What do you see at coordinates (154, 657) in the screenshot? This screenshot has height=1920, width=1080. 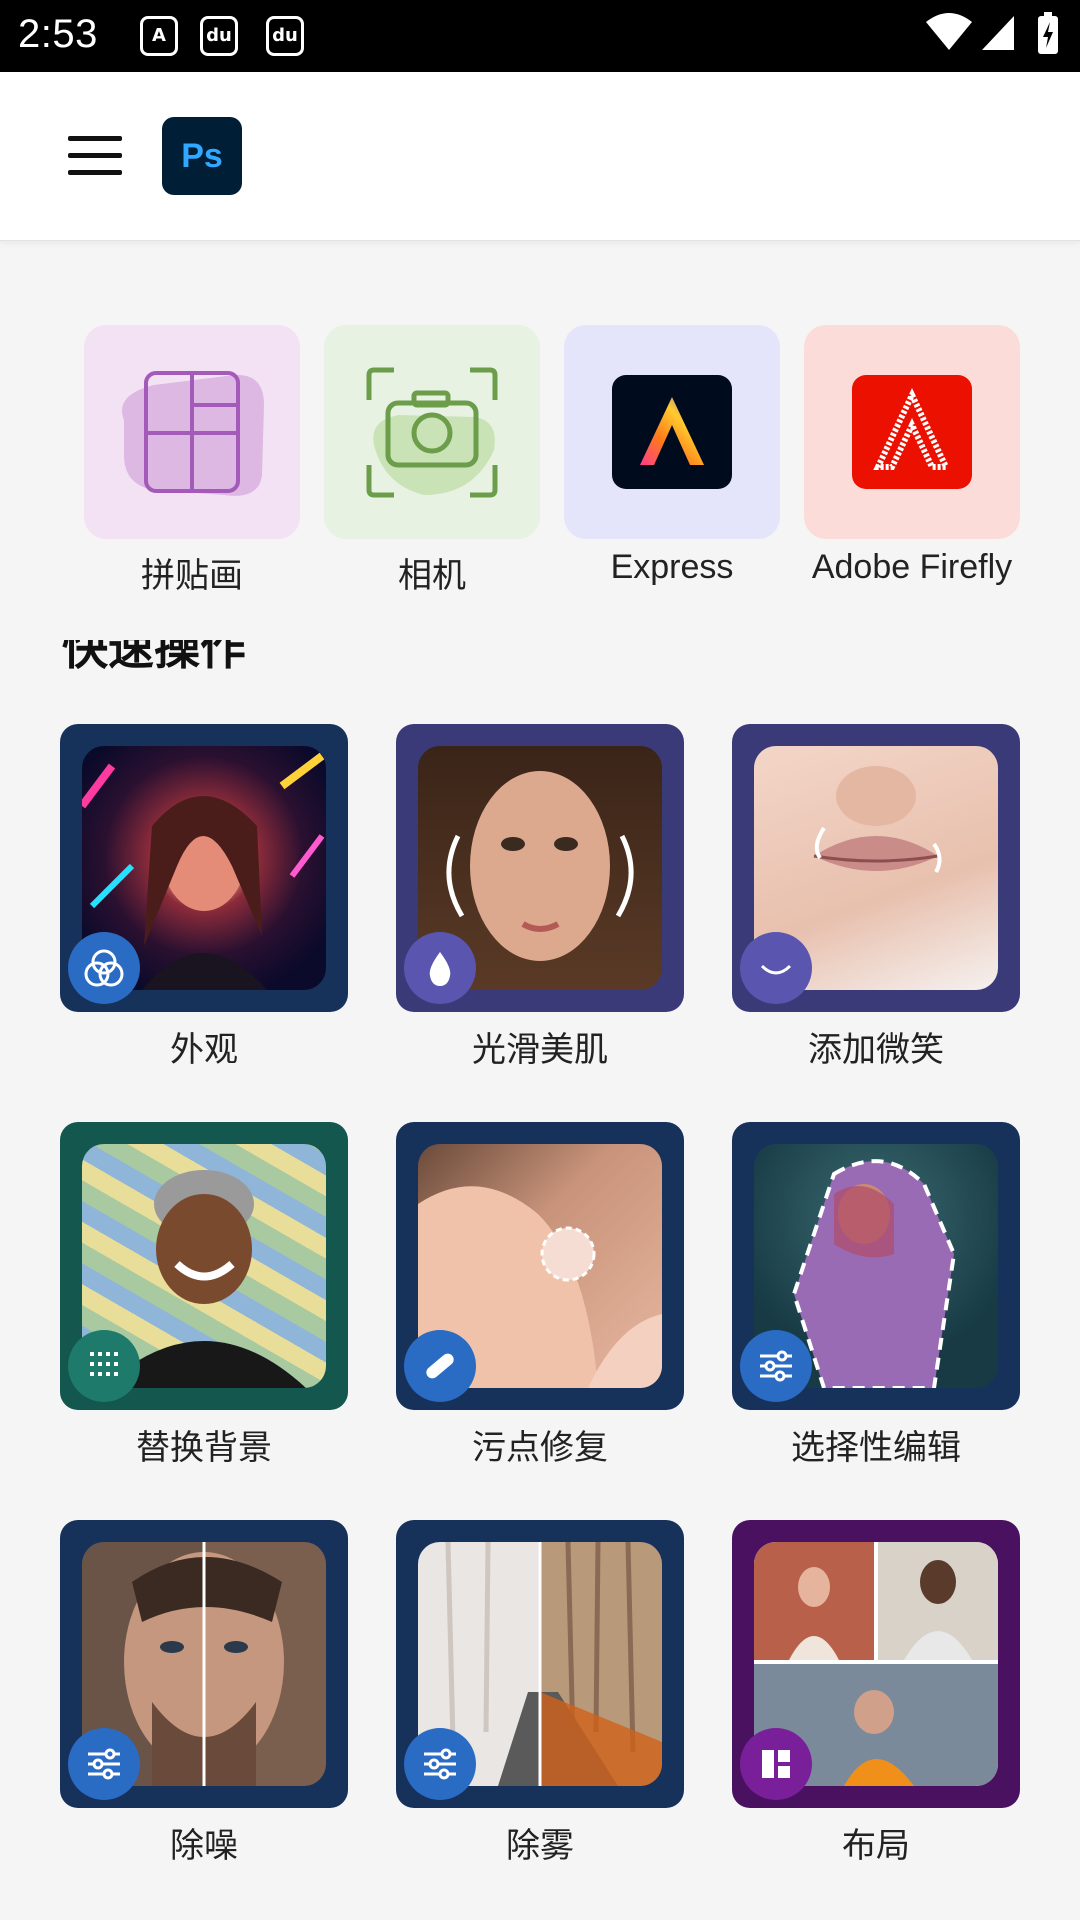 I see `section-title: 快速操作` at bounding box center [154, 657].